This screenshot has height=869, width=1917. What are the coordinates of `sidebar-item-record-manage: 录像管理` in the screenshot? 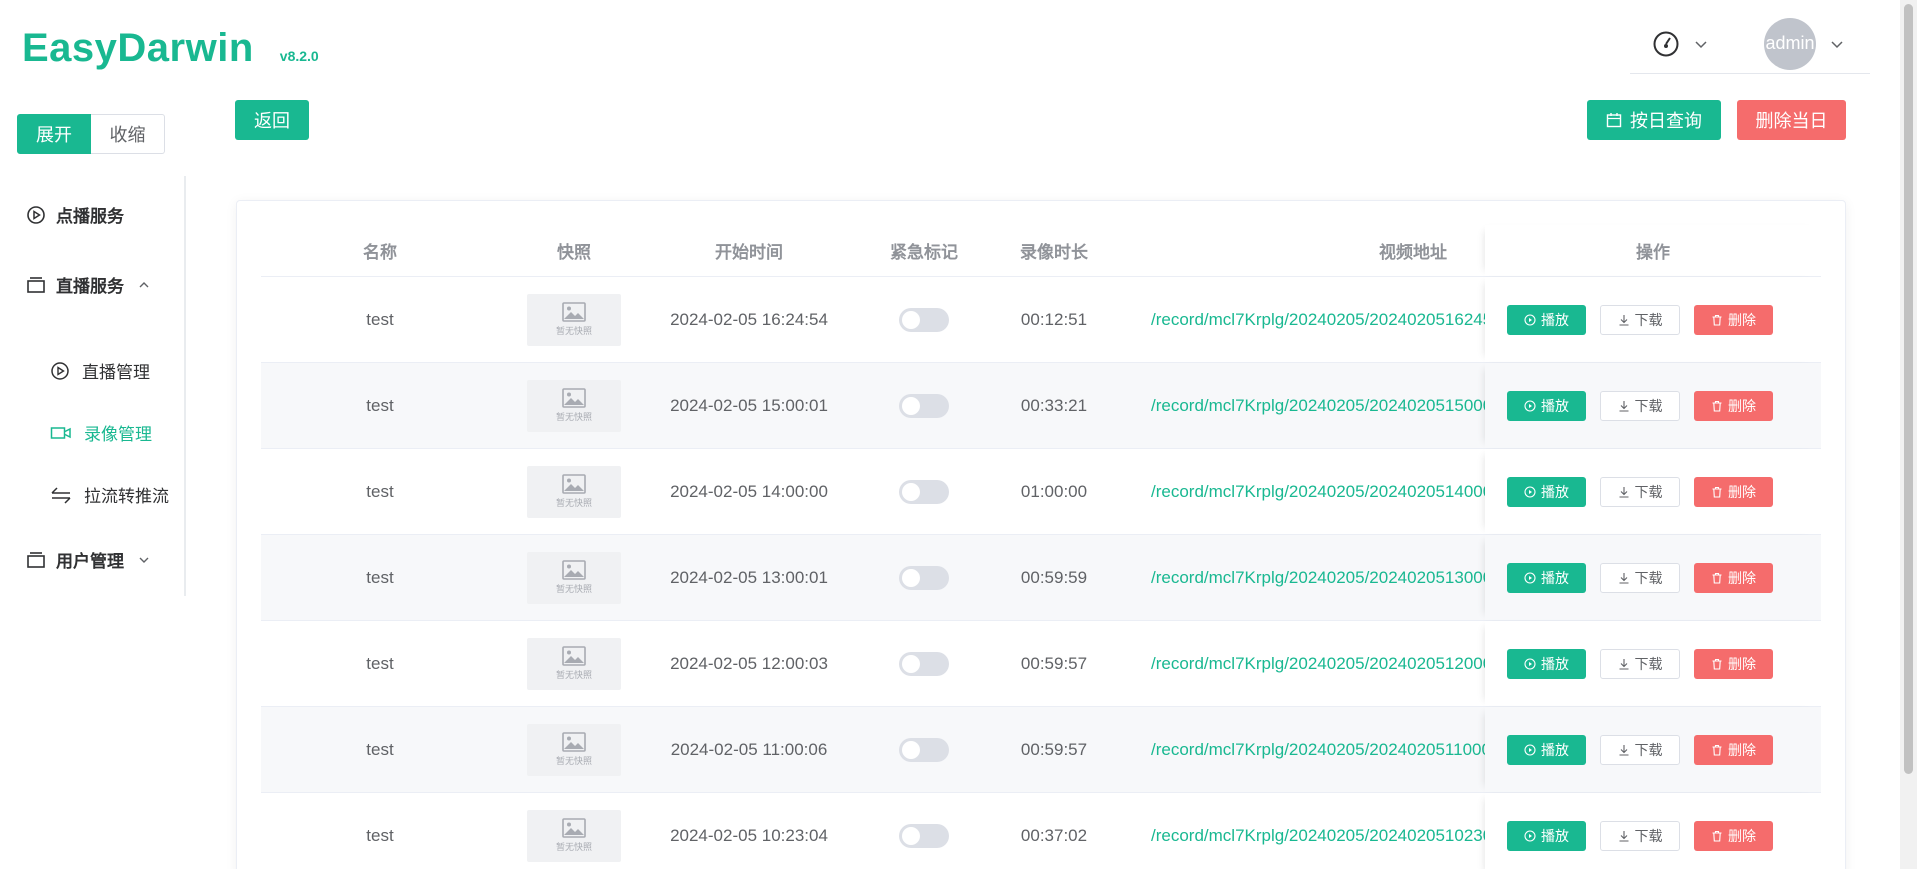 It's located at (101, 432).